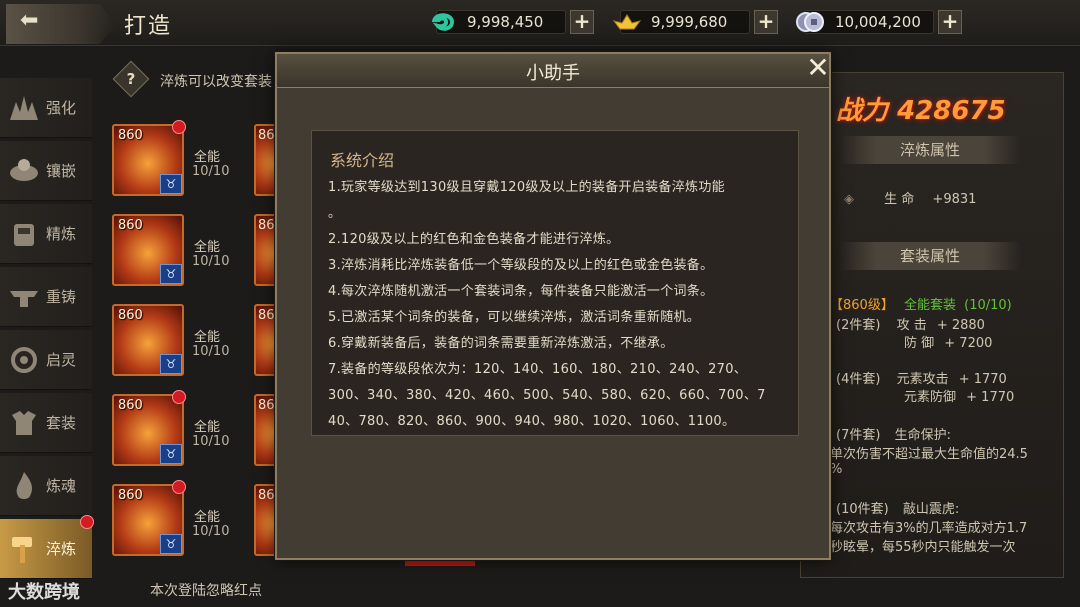  Describe the element at coordinates (24, 298) in the screenshot. I see `recast-icon` at that location.